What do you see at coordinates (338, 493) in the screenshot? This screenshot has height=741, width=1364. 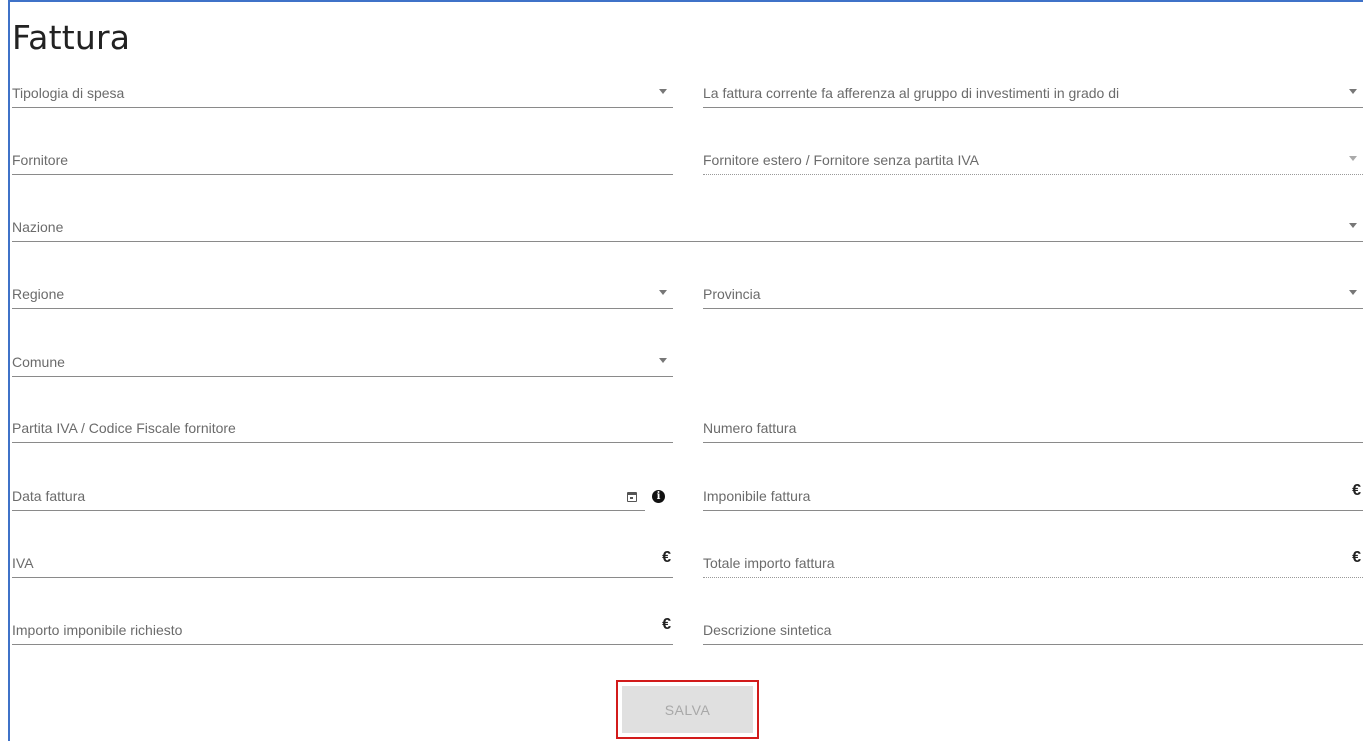 I see `data-fattura-input: Data fattura i` at bounding box center [338, 493].